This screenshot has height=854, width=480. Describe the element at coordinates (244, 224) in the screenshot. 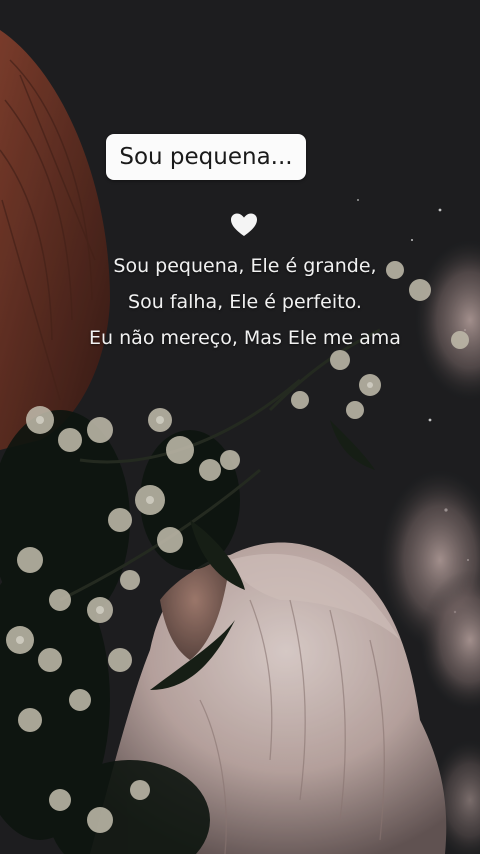

I see `white-heart-icon` at that location.